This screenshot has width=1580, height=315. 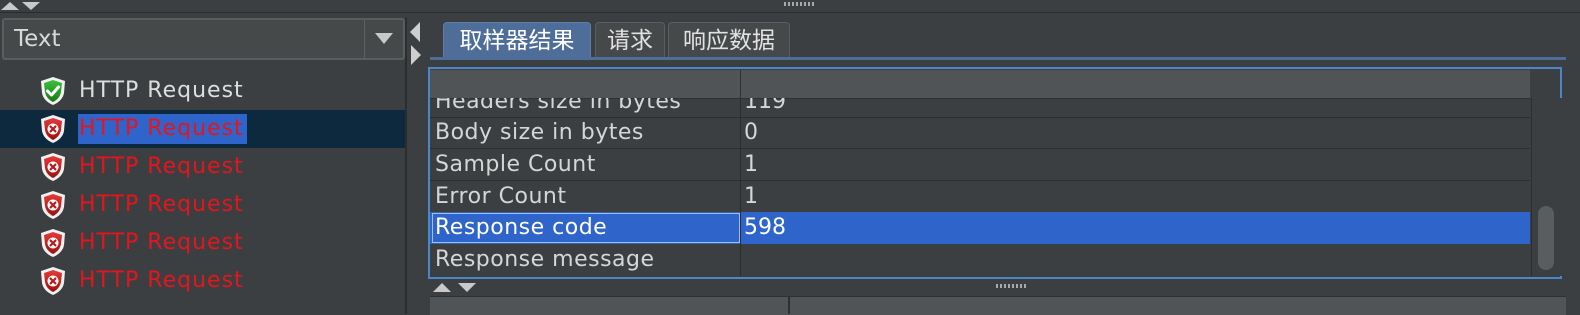 What do you see at coordinates (765, 227) in the screenshot?
I see `field-value-cell: 598` at bounding box center [765, 227].